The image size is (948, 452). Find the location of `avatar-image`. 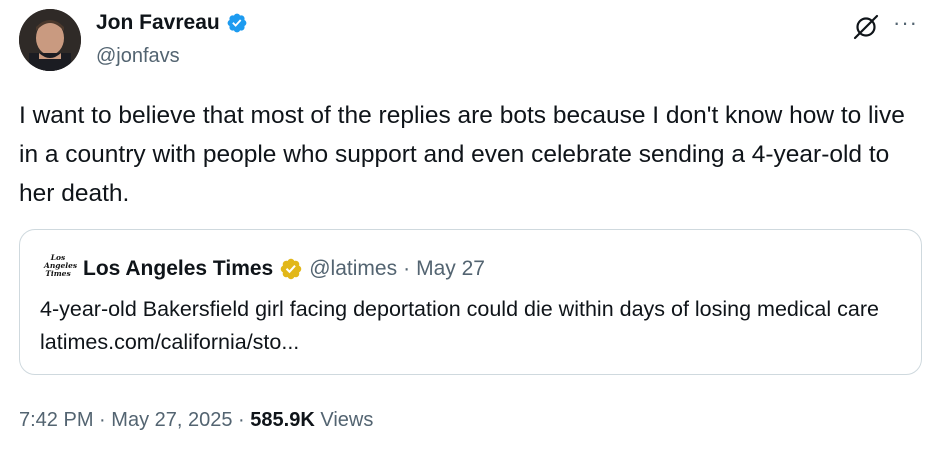

avatar-image is located at coordinates (50, 40).